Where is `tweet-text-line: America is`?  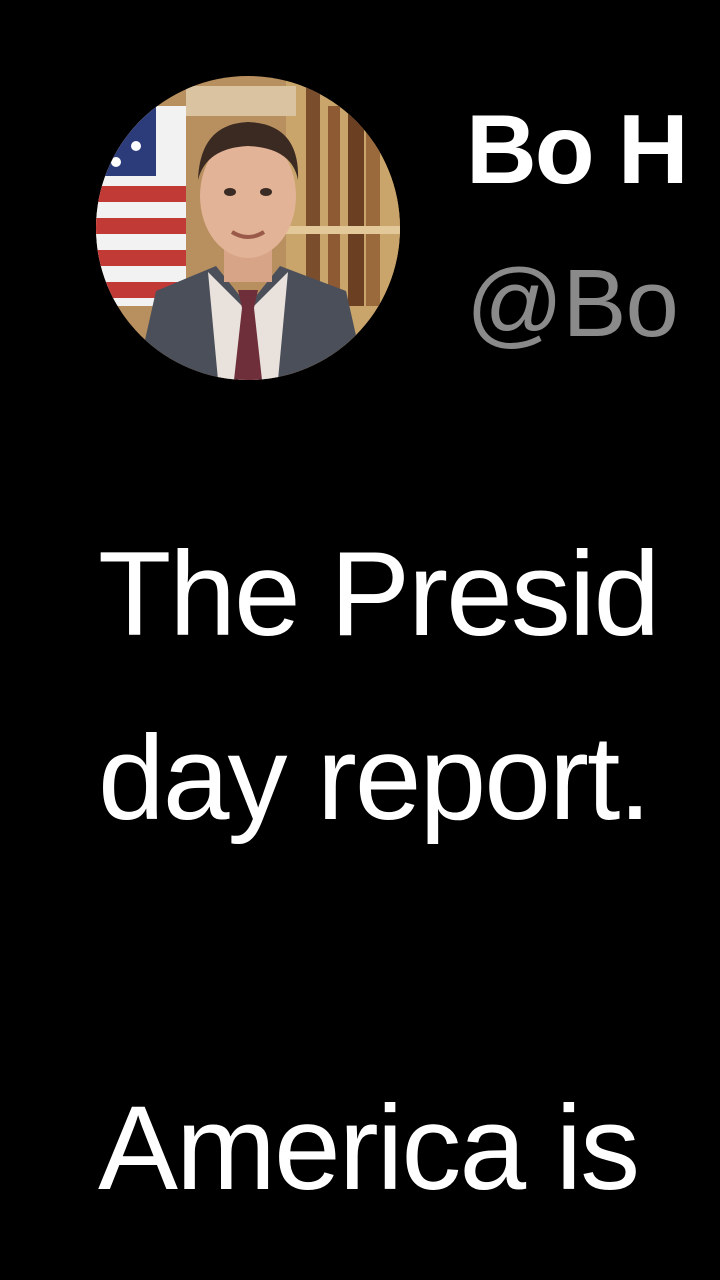 tweet-text-line: America is is located at coordinates (369, 1148).